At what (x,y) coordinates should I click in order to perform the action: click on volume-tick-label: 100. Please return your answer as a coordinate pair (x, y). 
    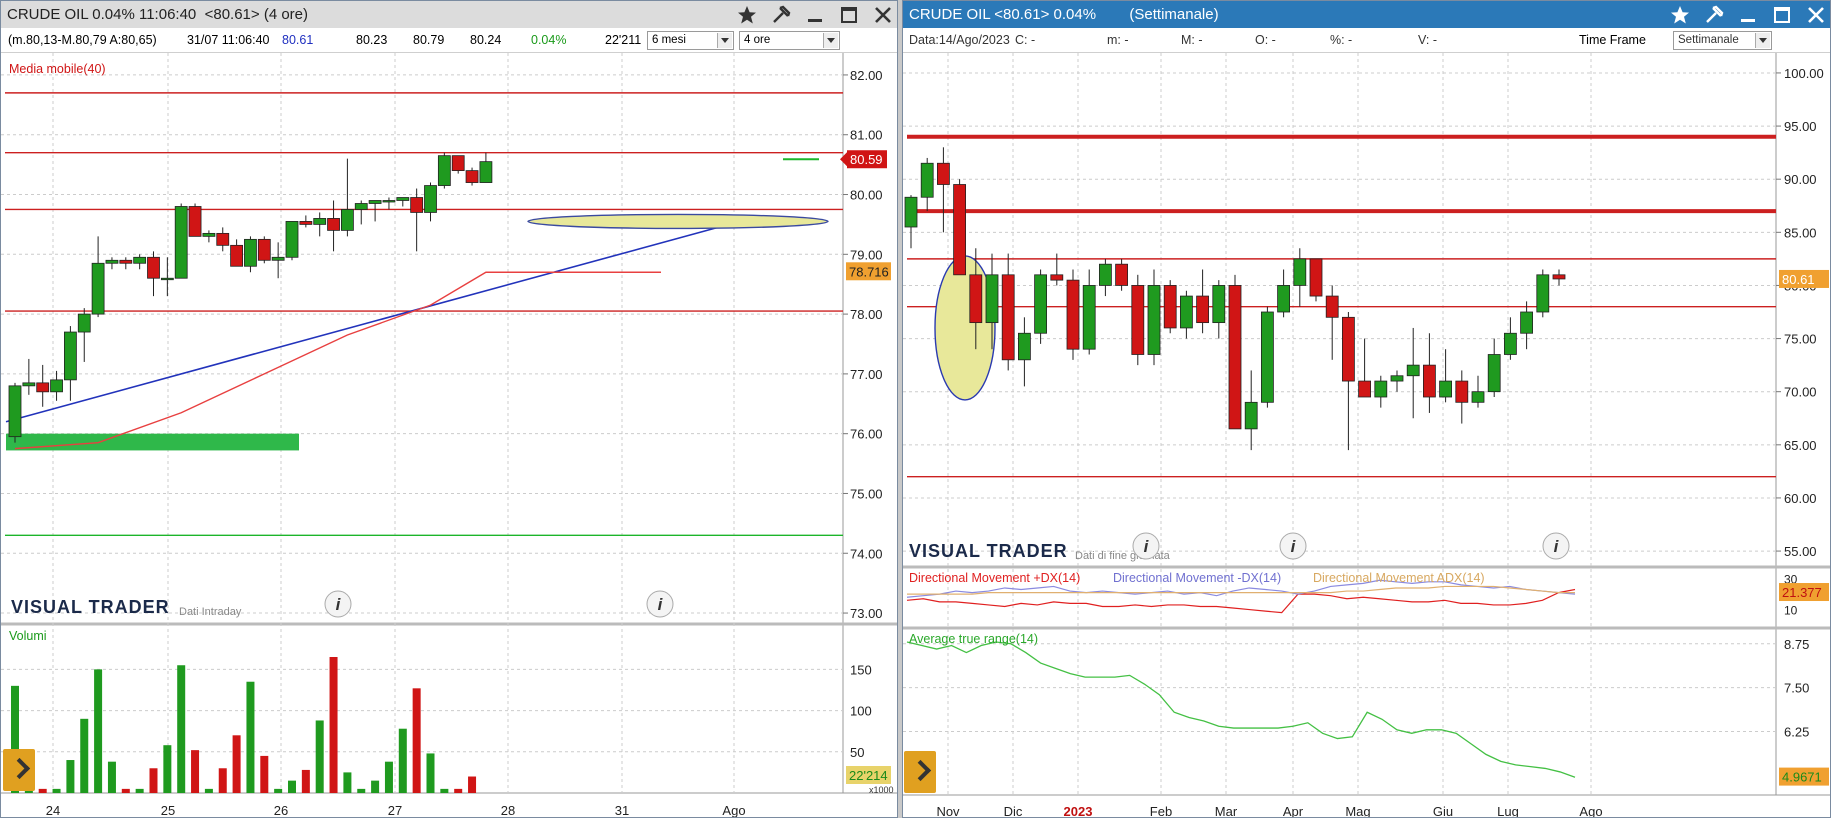
    Looking at the image, I should click on (861, 711).